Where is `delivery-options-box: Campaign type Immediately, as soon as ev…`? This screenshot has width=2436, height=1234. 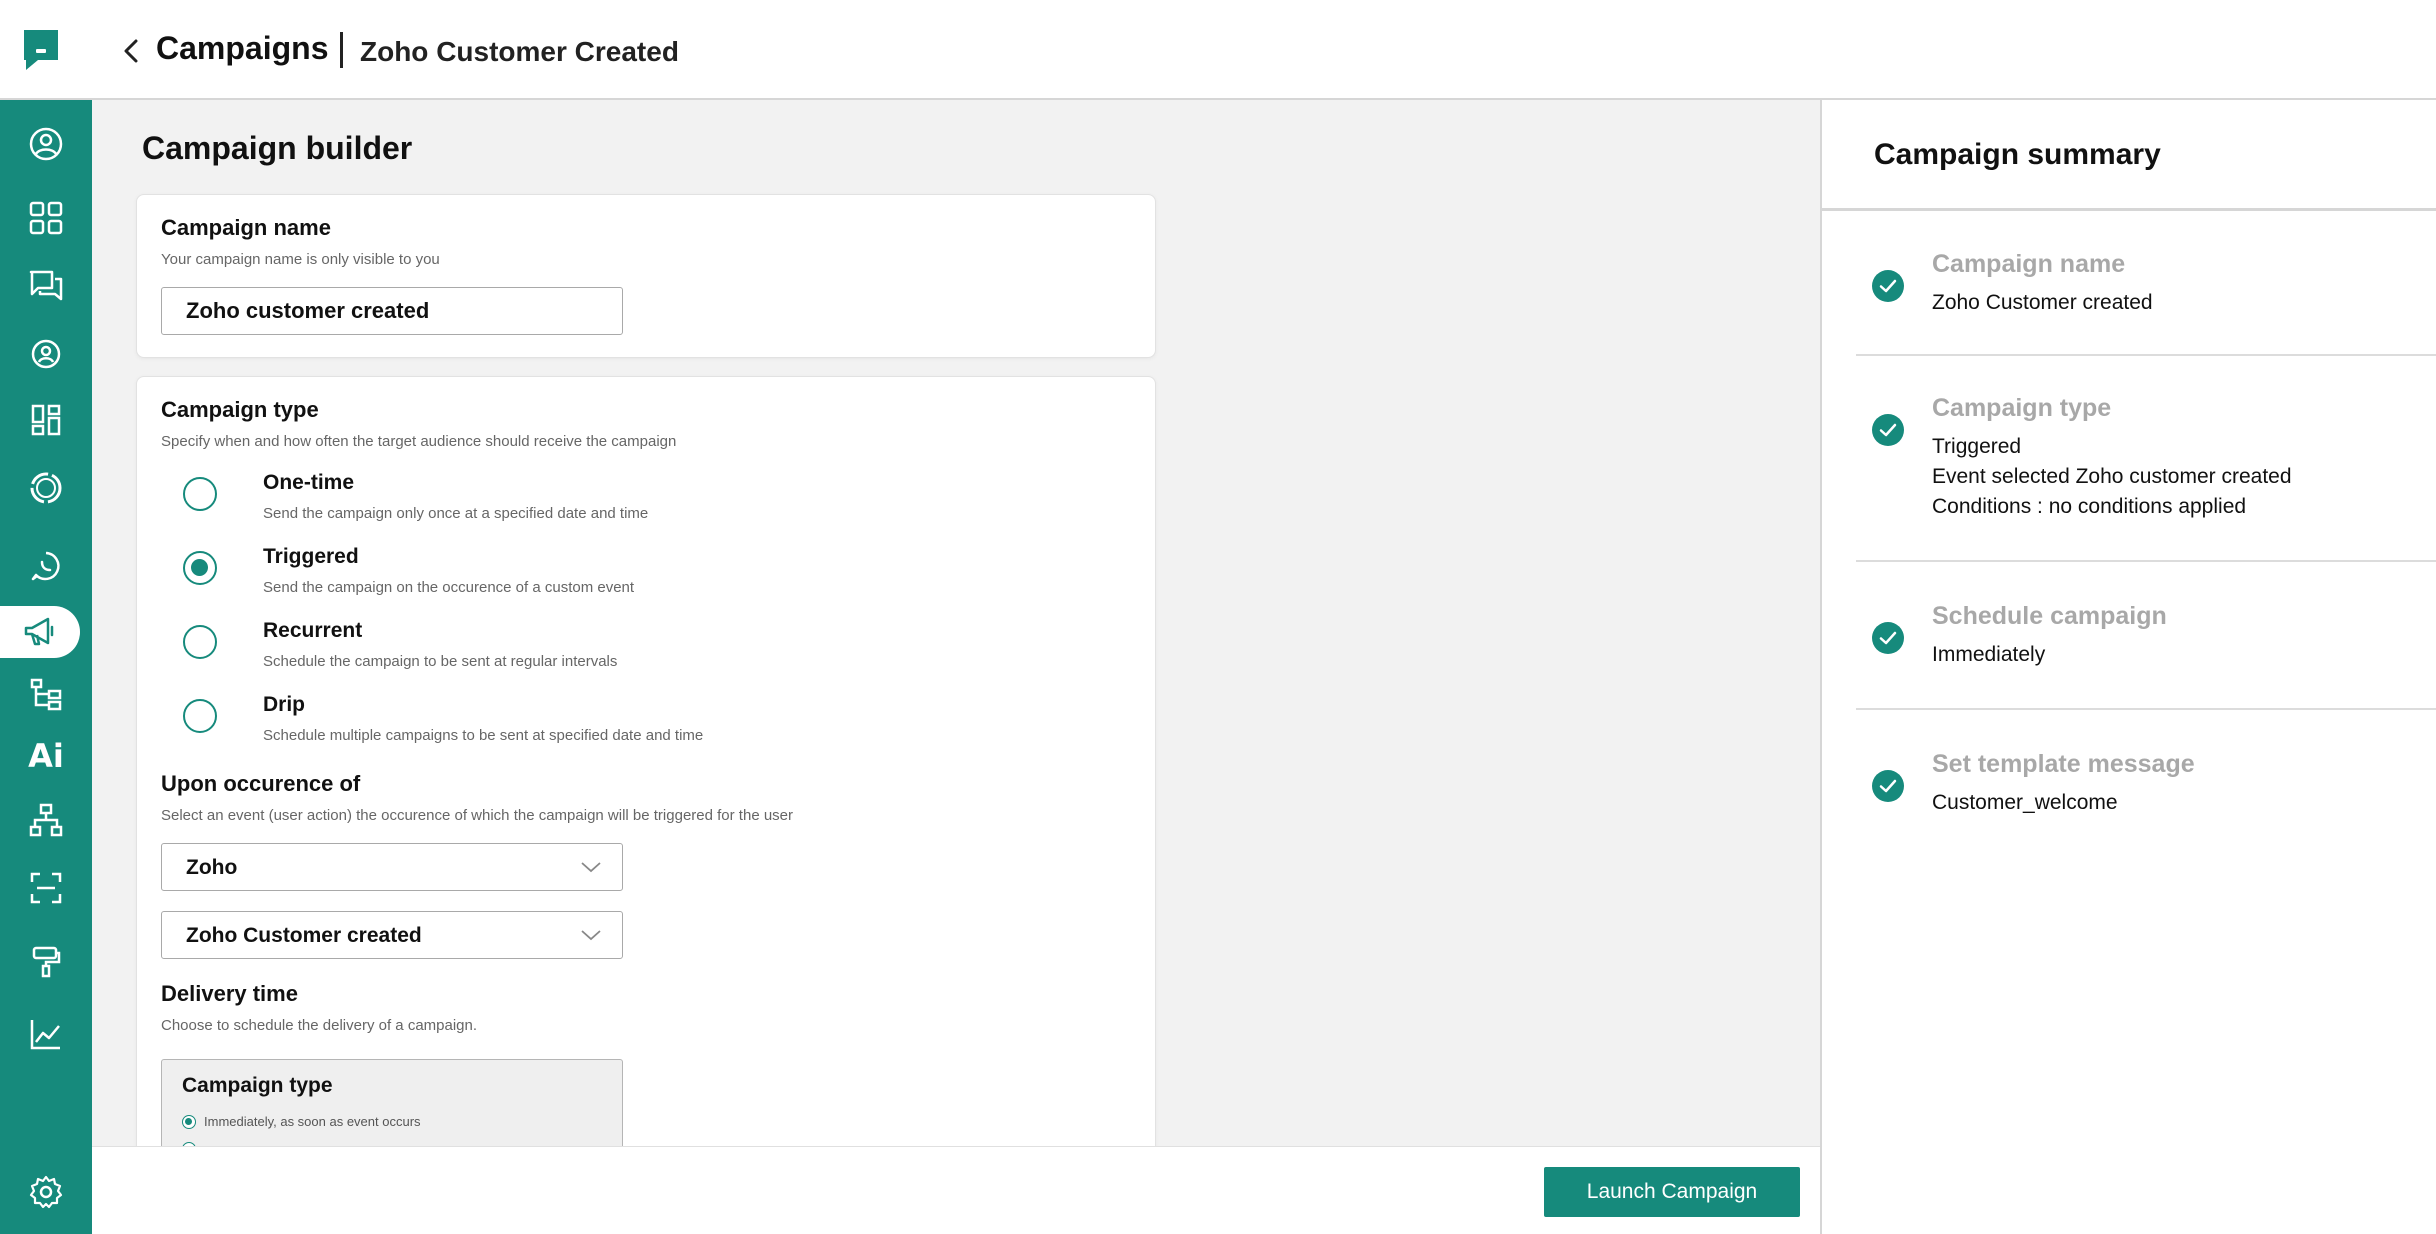 delivery-options-box: Campaign type Immediately, as soon as ev… is located at coordinates (392, 1102).